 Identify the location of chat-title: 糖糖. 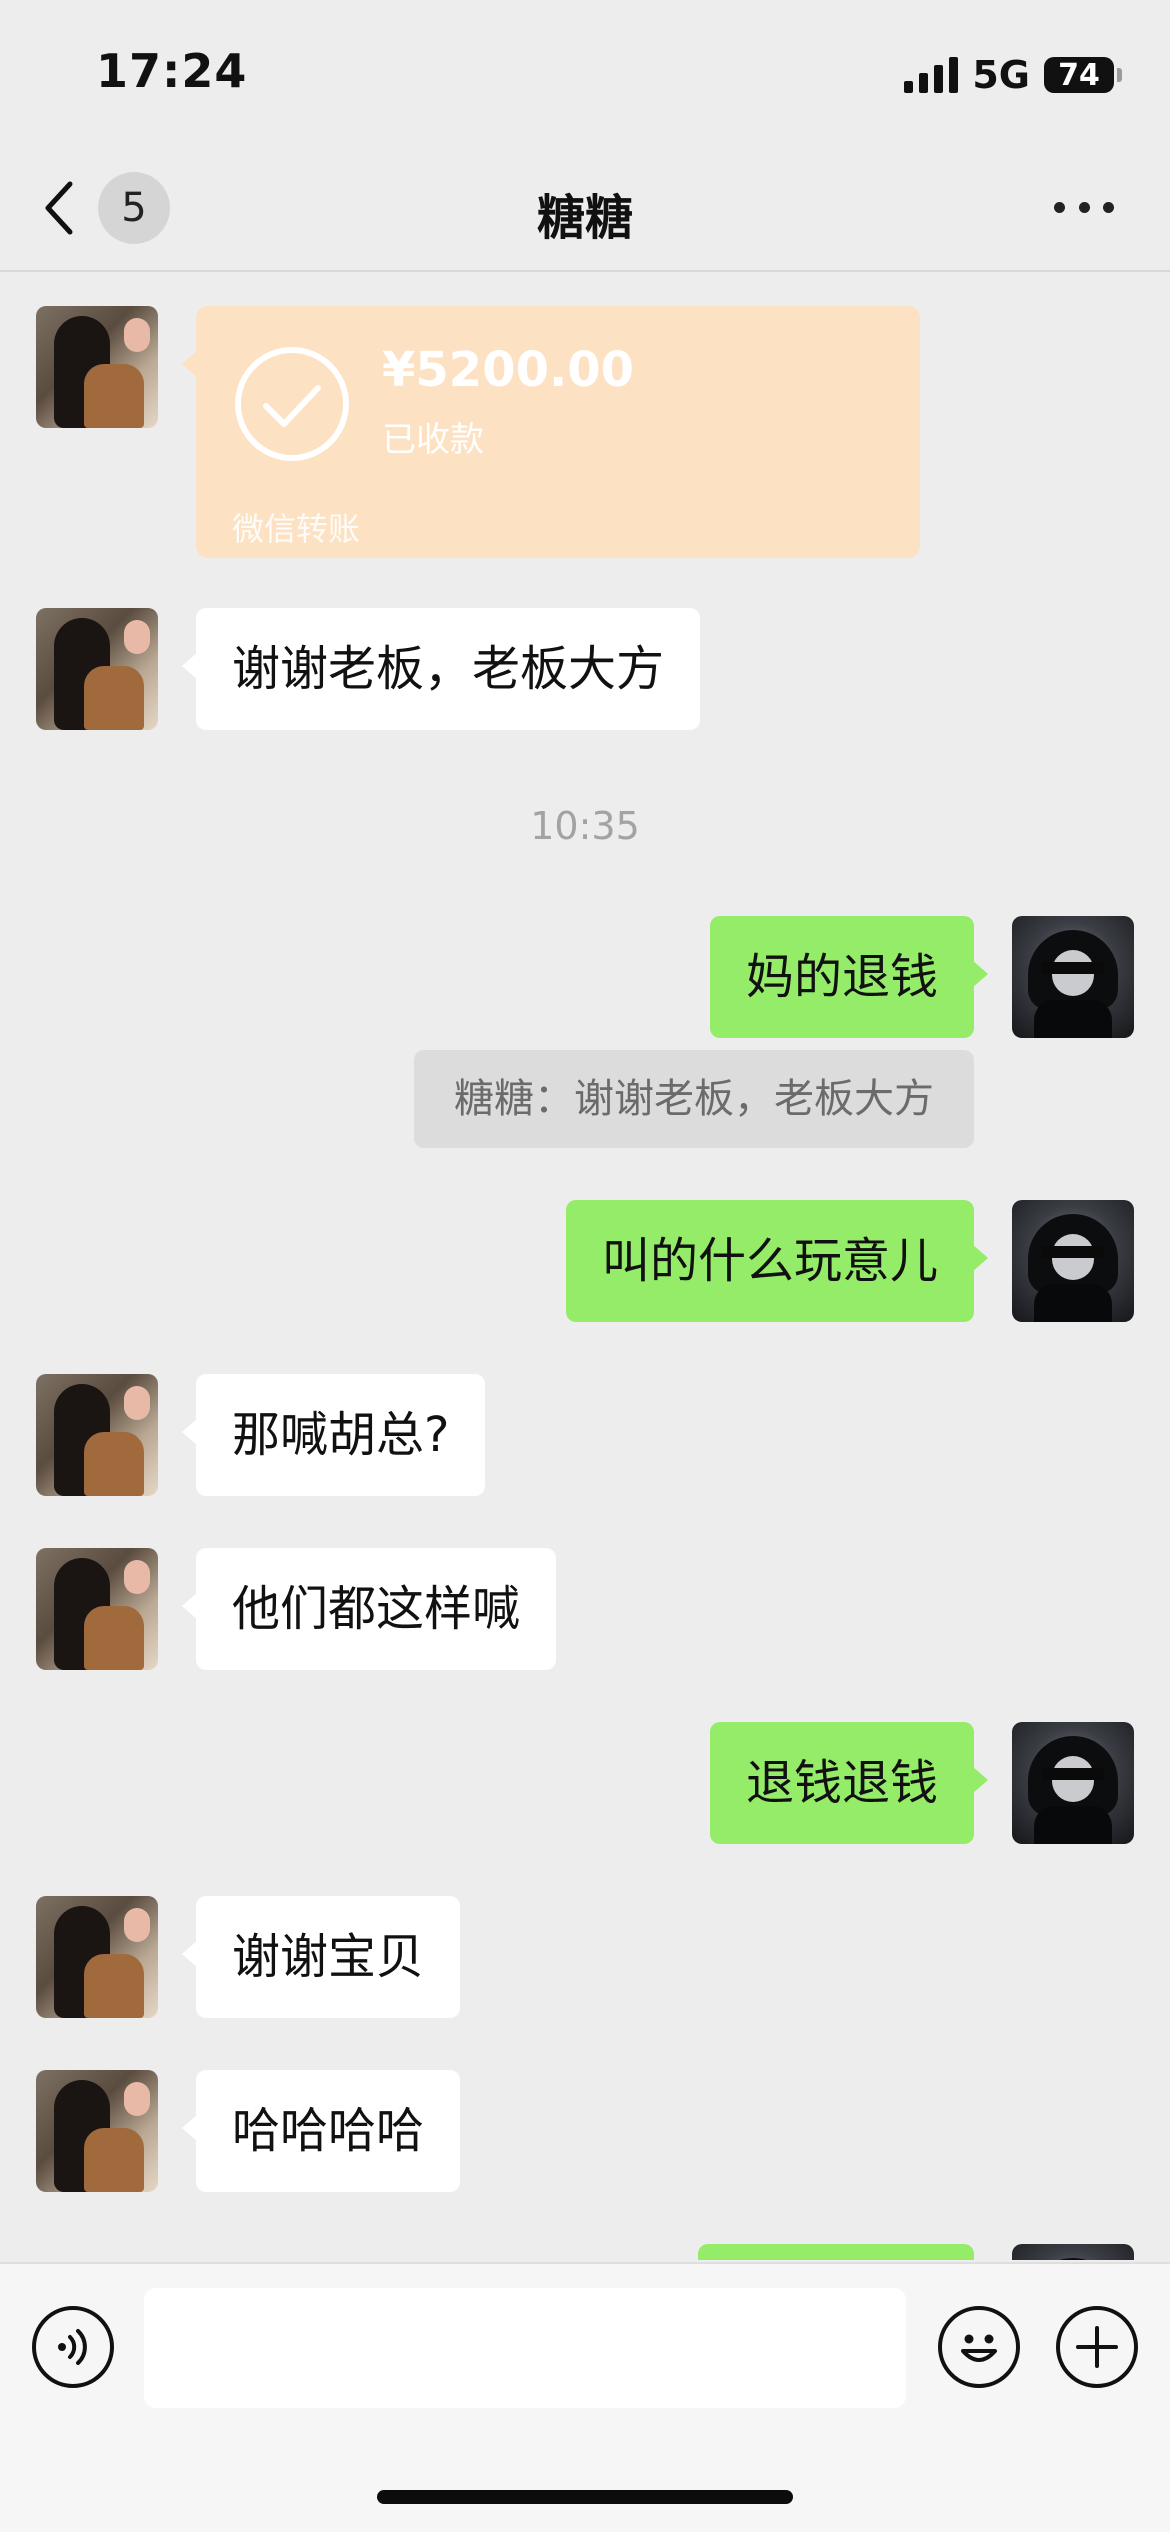
(584, 218).